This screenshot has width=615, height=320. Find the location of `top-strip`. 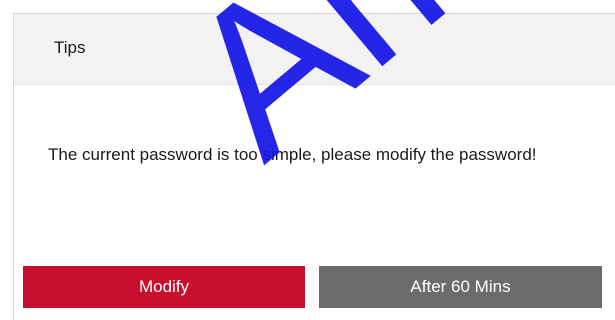

top-strip is located at coordinates (307, 6).